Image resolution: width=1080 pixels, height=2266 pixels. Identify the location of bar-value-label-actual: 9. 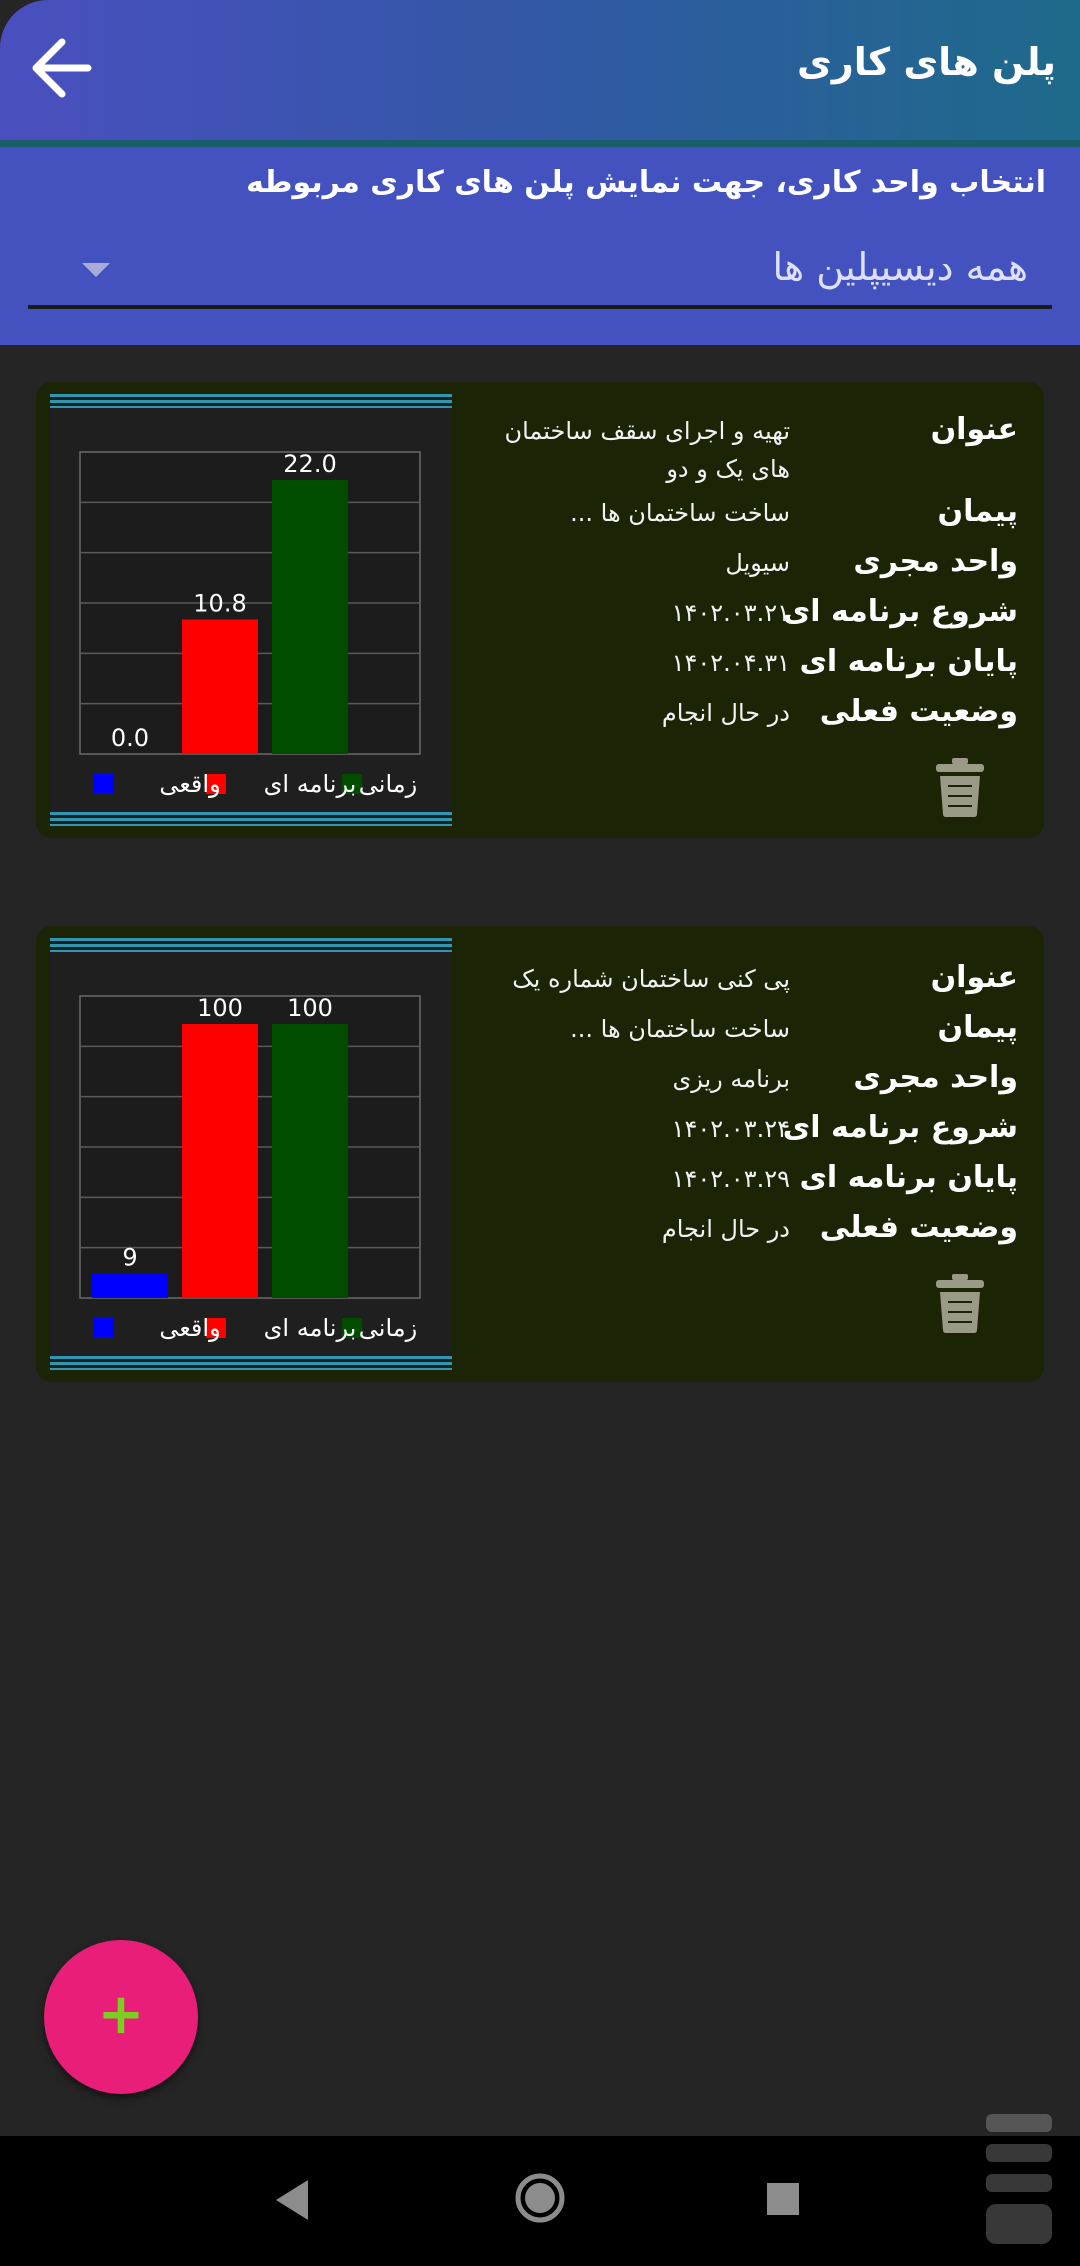
(129, 1257).